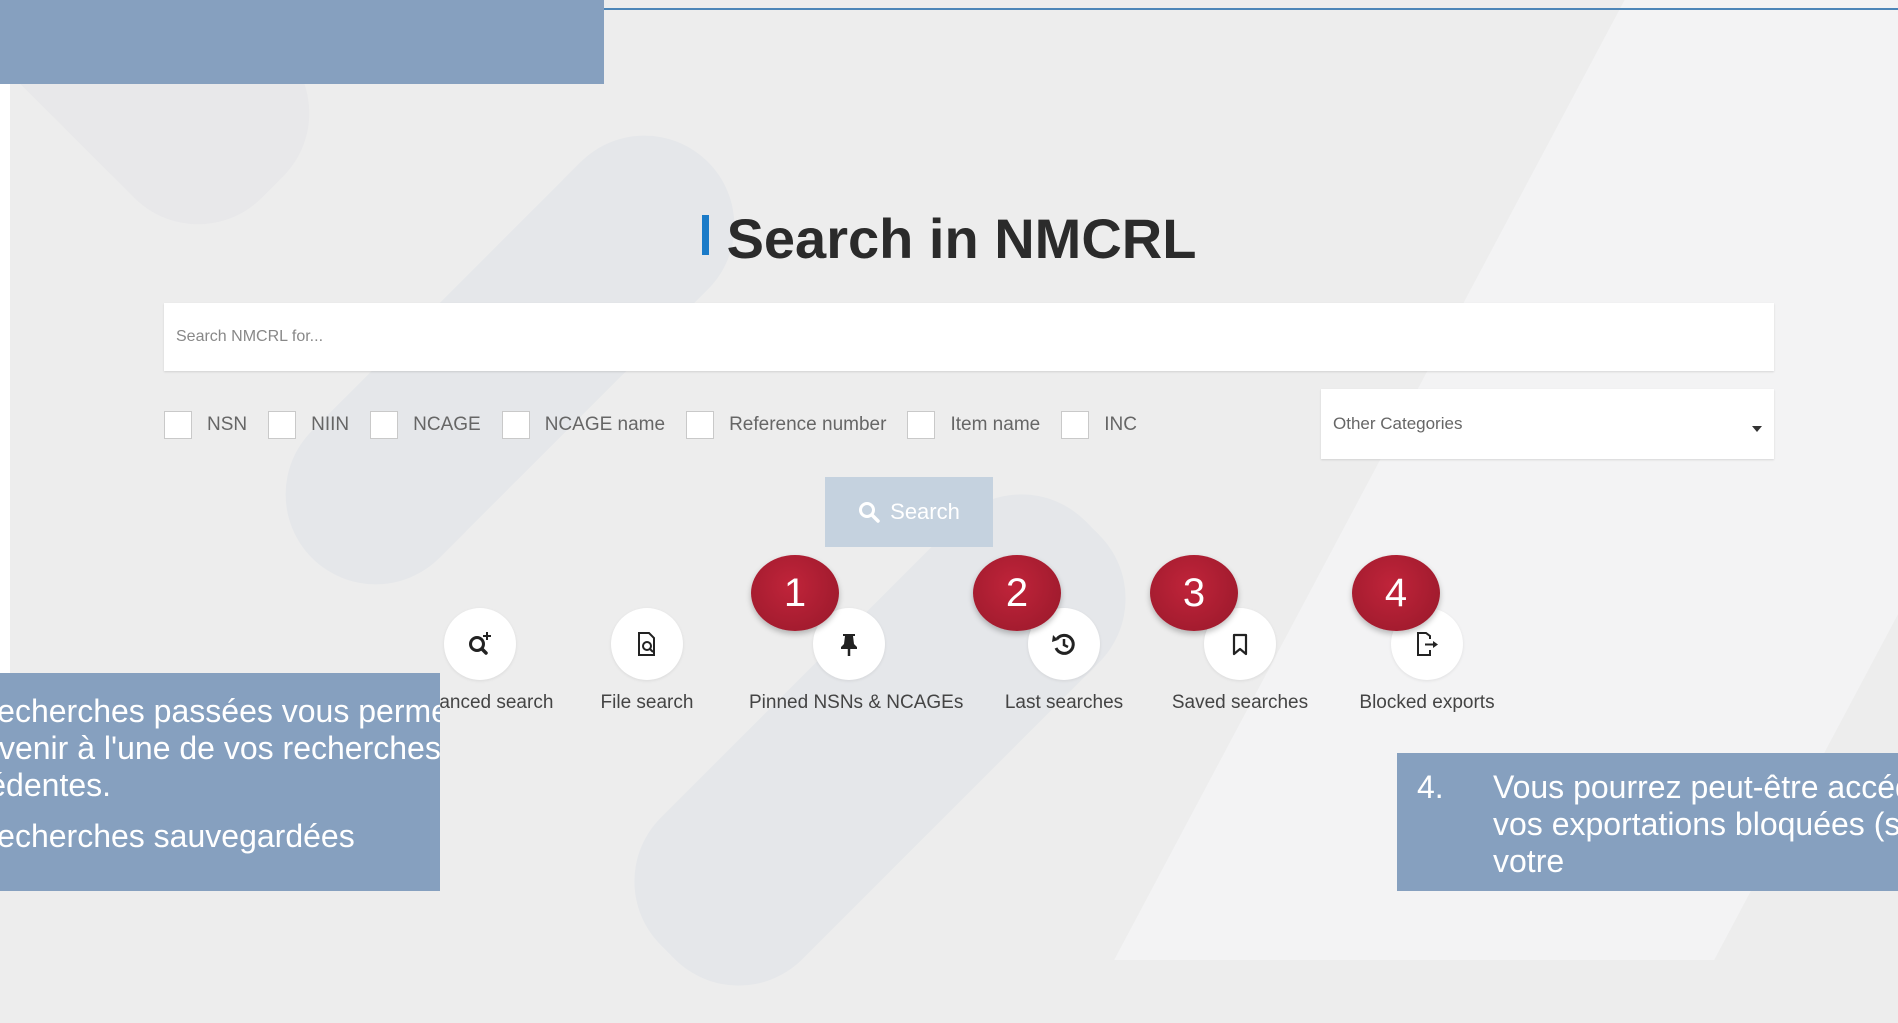 Image resolution: width=1898 pixels, height=1023 pixels. Describe the element at coordinates (282, 425) in the screenshot. I see `niin-checkbox` at that location.